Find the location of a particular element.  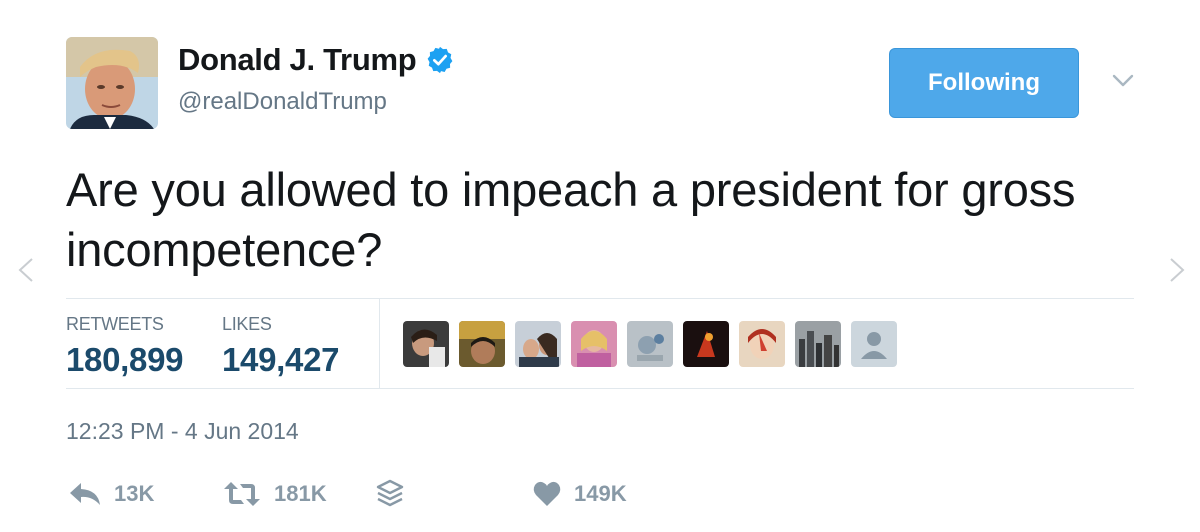

retweet-count: 181K is located at coordinates (300, 493).